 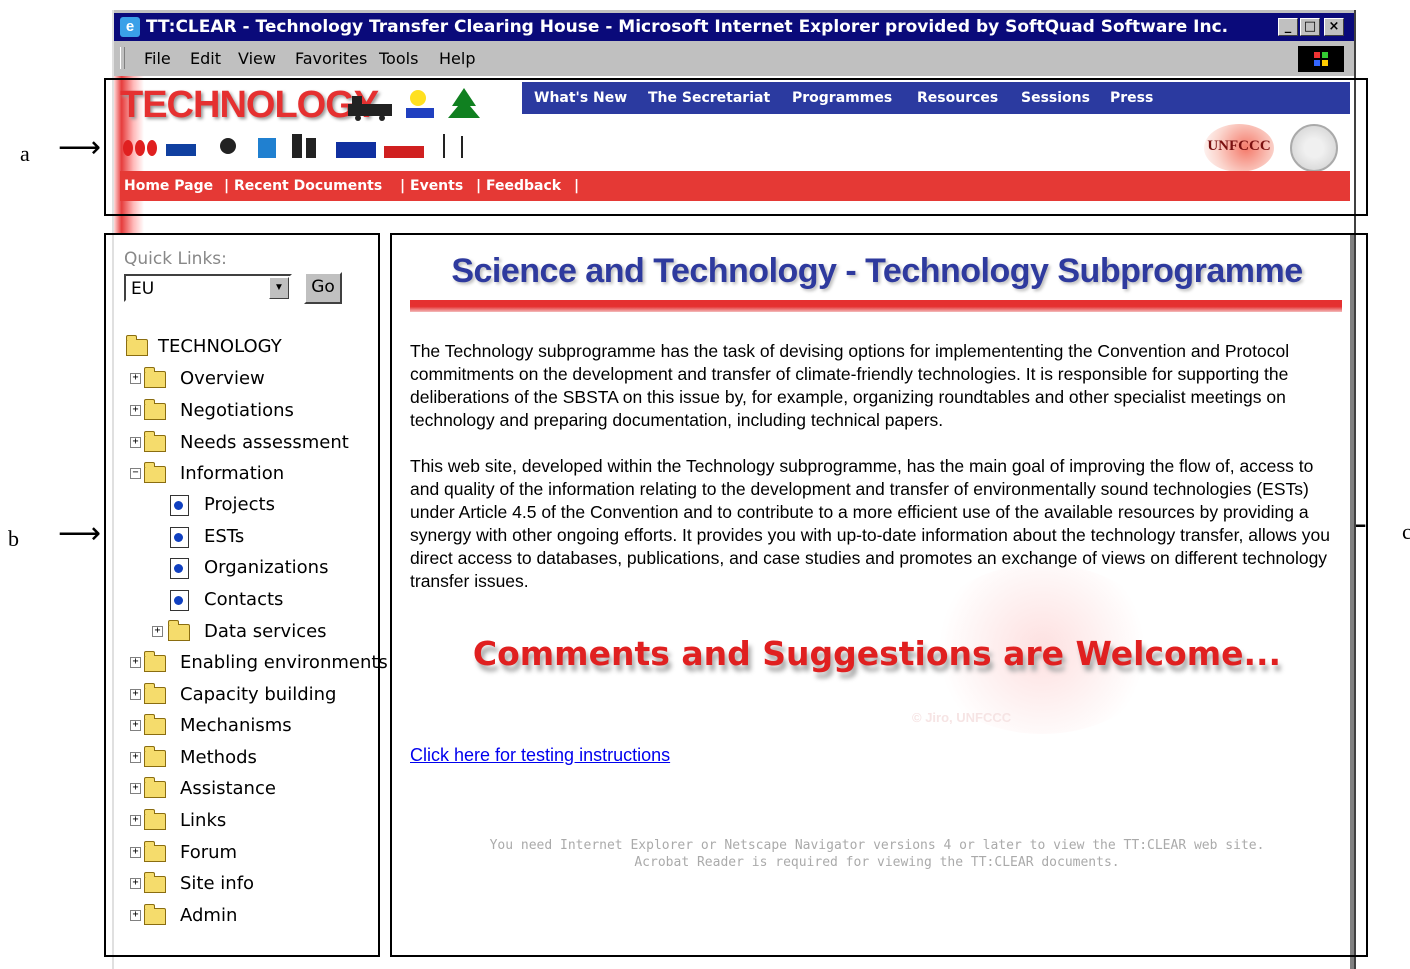 I want to click on menu-favorites: Favorites, so click(x=331, y=58).